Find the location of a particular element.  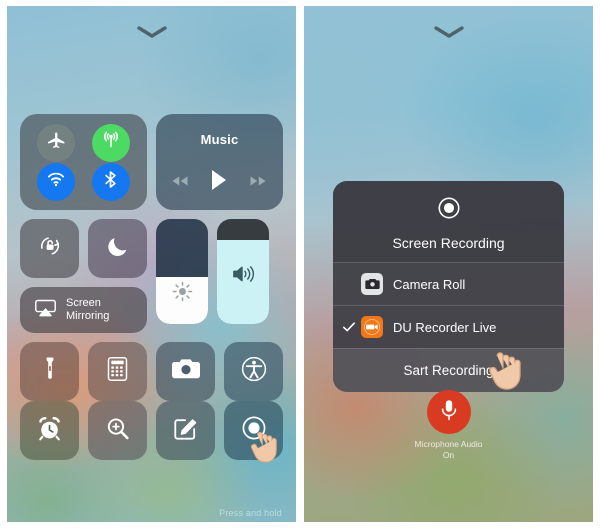

calculator-button is located at coordinates (117, 371).